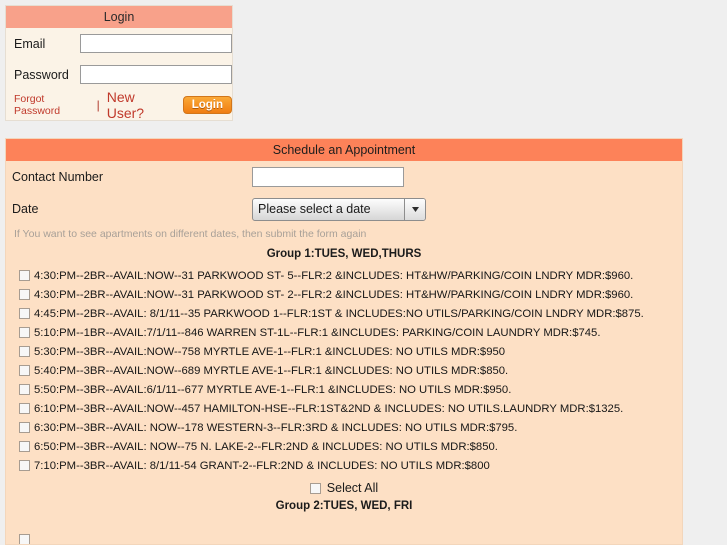 This screenshot has height=545, width=727. What do you see at coordinates (315, 488) in the screenshot?
I see `select-all-checkbox` at bounding box center [315, 488].